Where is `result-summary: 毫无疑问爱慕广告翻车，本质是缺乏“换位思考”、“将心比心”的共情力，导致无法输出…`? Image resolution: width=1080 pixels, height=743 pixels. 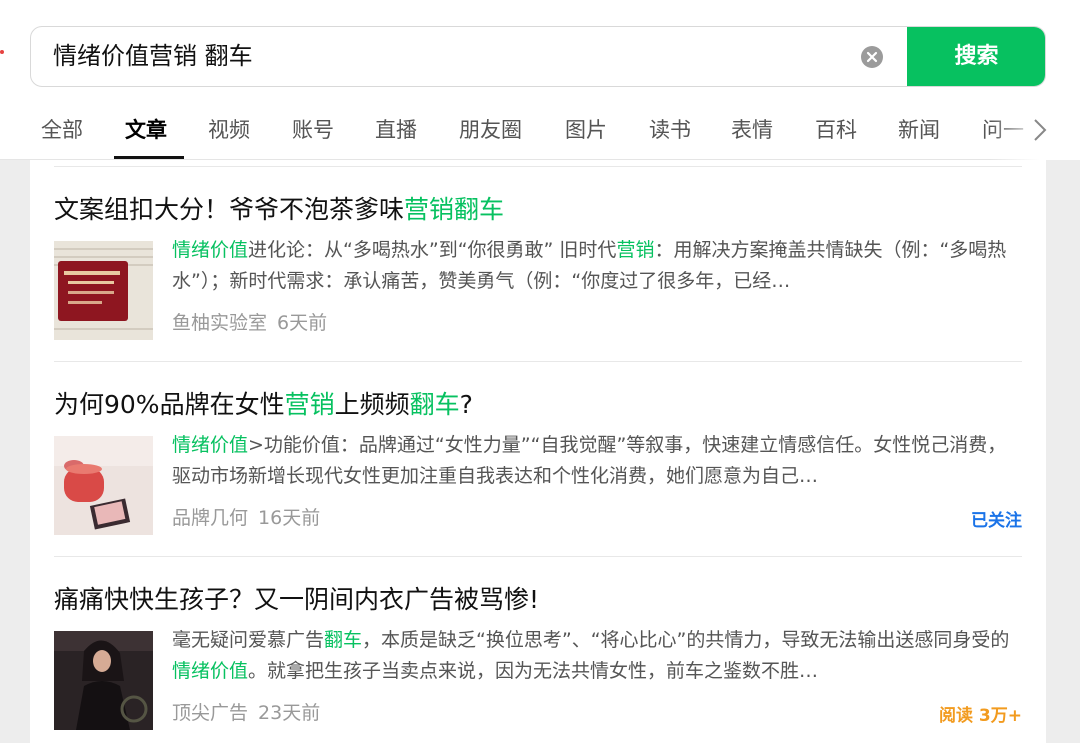 result-summary: 毫无疑问爱慕广告翻车，本质是缺乏“换位思考”、“将心比心”的共情力，导致无法输出… is located at coordinates (597, 656).